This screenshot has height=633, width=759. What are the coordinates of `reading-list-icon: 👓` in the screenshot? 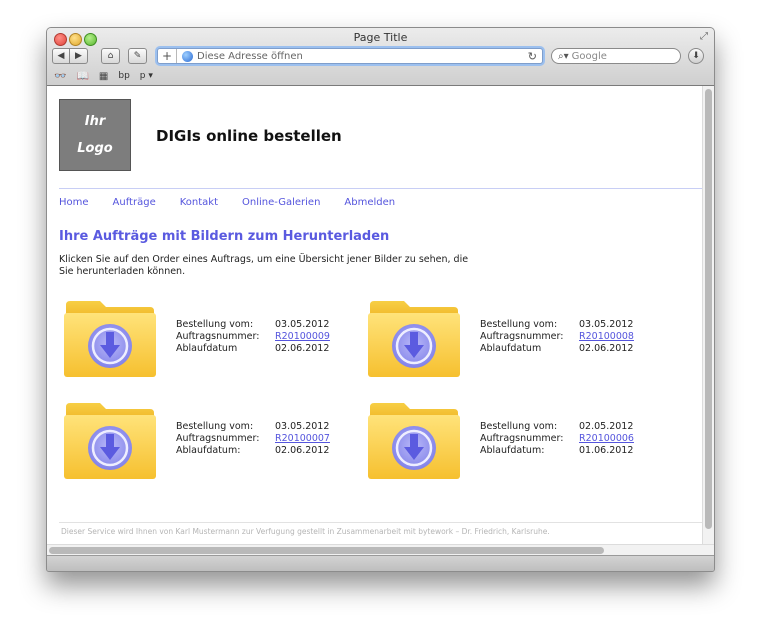 It's located at (60, 76).